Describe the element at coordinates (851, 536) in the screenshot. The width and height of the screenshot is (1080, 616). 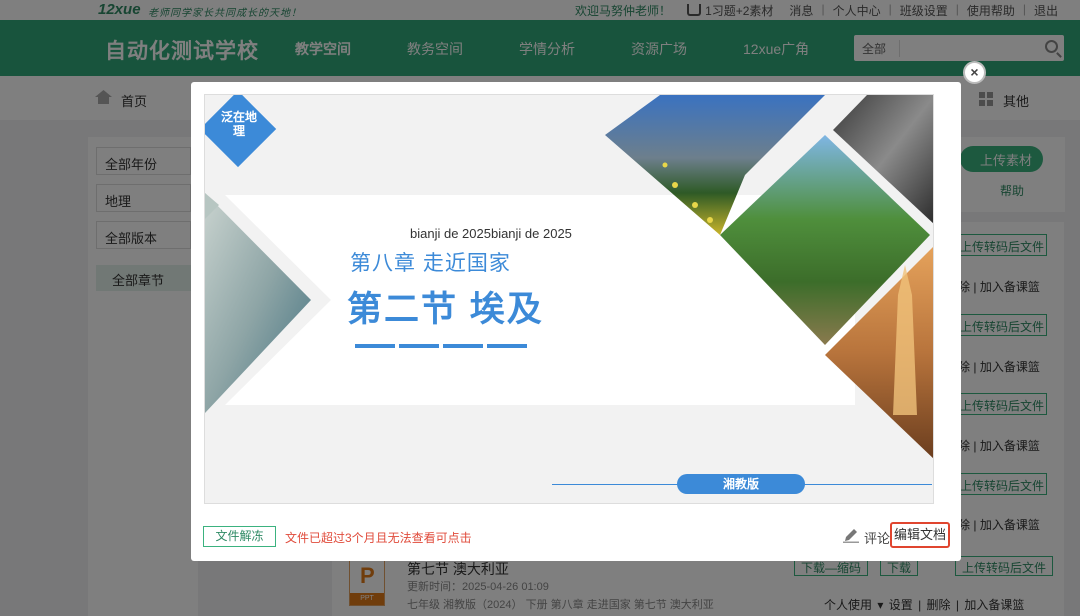
I see `pencil-icon` at that location.